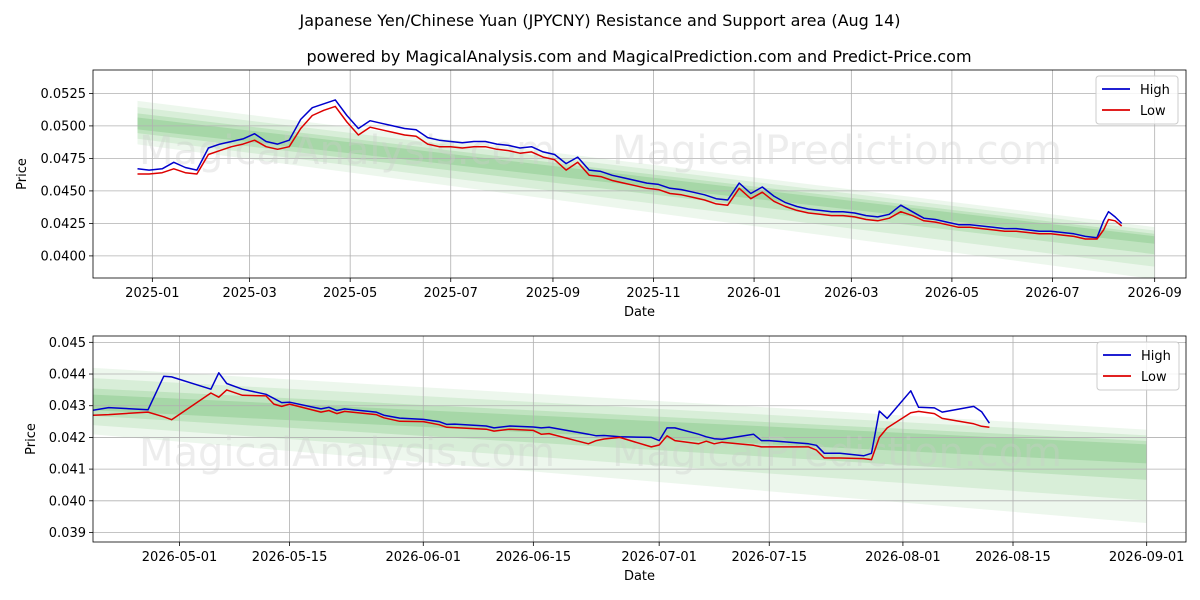 The image size is (1200, 600). Describe the element at coordinates (290, 557) in the screenshot. I see `x-tick-label: 2026-05-15` at that location.